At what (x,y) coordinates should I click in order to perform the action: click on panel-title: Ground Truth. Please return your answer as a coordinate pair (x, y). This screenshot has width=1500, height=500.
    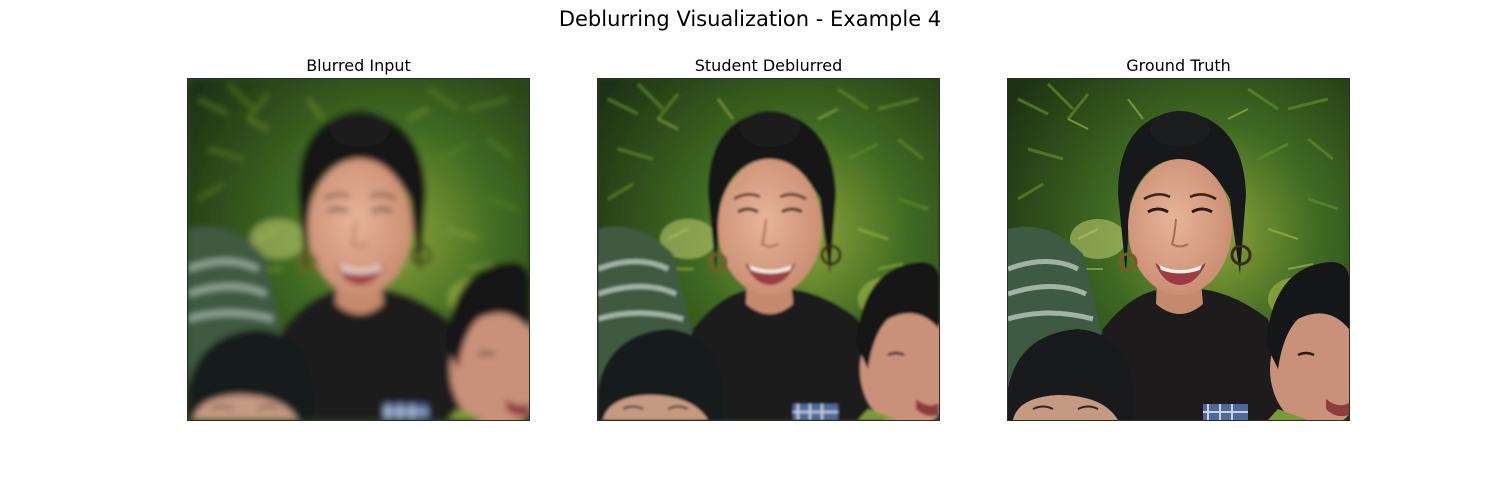
    Looking at the image, I should click on (1178, 65).